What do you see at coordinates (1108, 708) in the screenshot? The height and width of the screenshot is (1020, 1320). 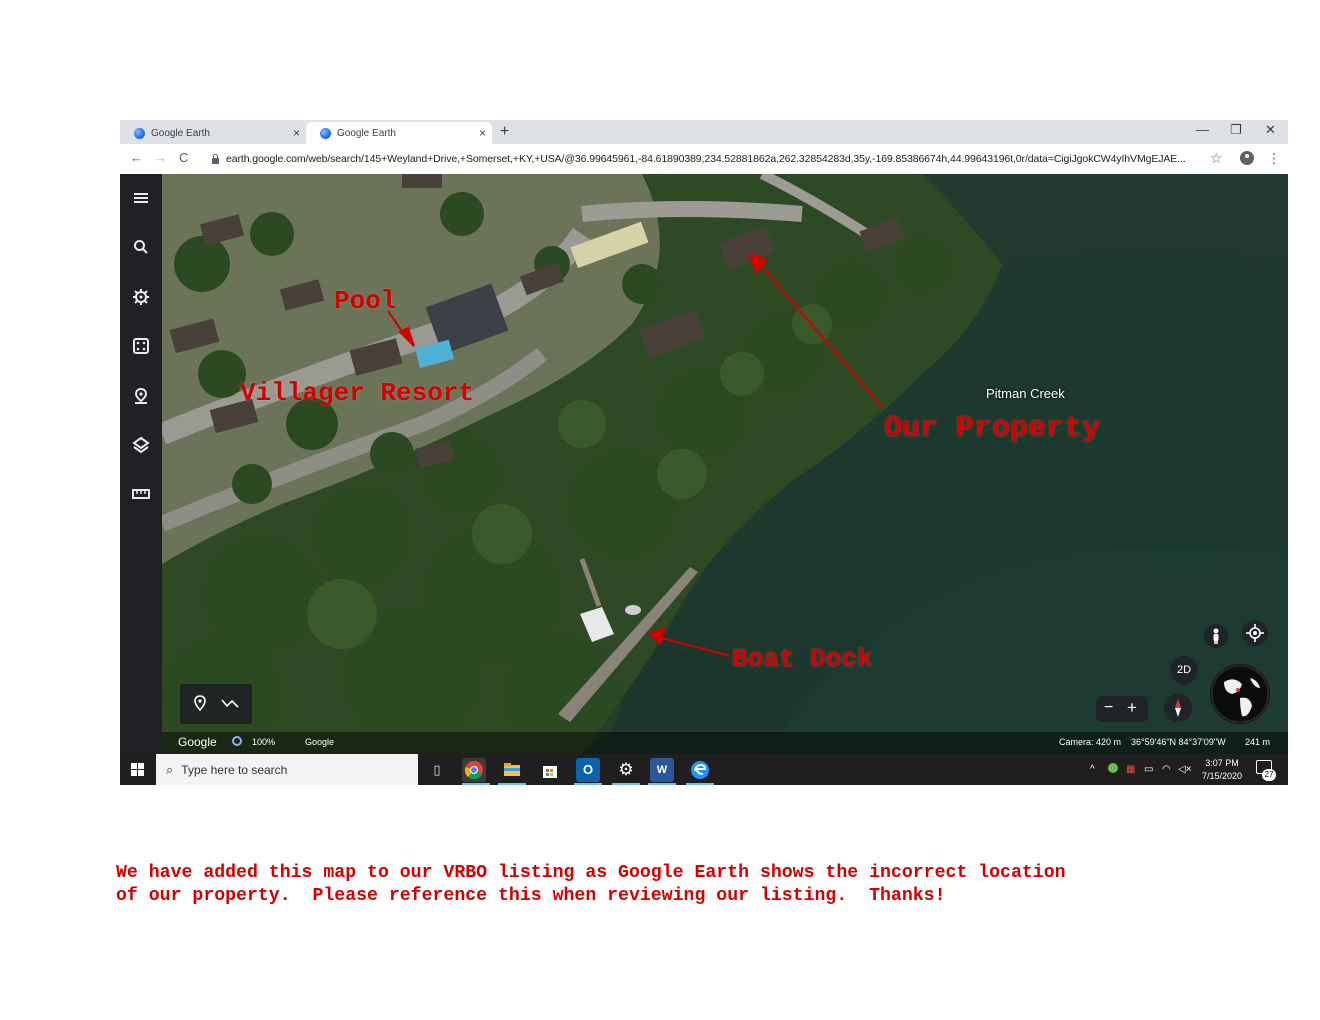 I see `zoom-out-button: −` at bounding box center [1108, 708].